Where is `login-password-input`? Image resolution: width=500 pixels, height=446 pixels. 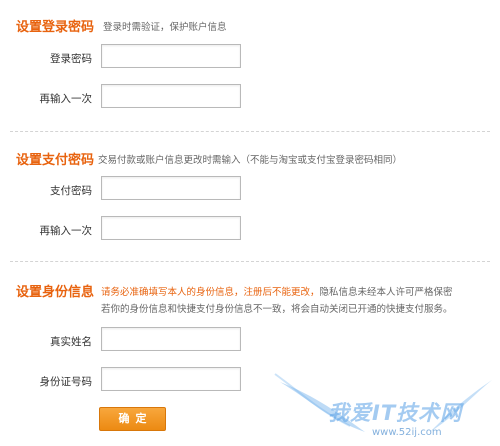 login-password-input is located at coordinates (171, 56).